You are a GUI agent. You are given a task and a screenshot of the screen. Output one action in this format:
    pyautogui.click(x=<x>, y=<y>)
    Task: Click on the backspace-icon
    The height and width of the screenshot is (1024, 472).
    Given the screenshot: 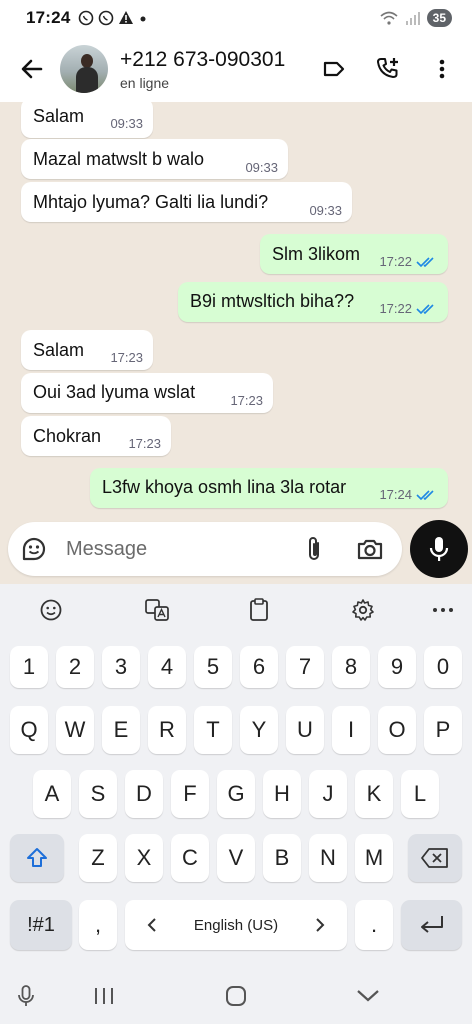 What is the action you would take?
    pyautogui.click(x=434, y=858)
    